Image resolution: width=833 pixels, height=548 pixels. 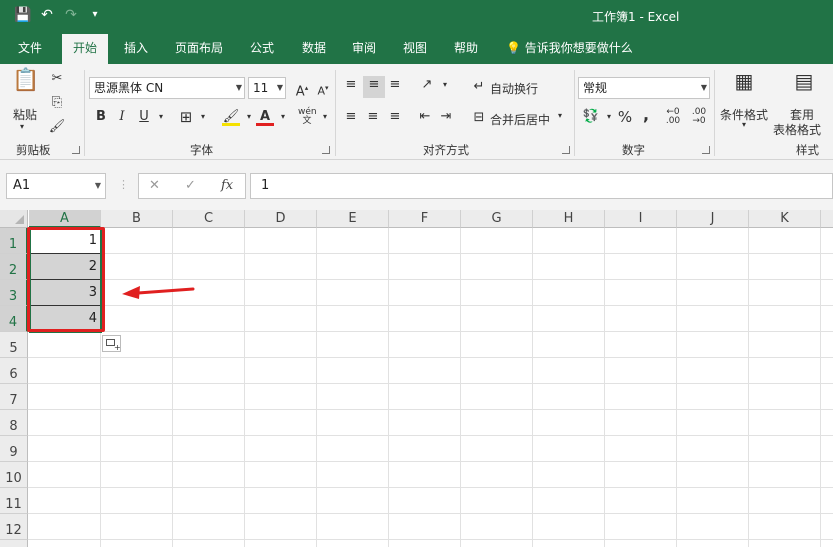 What do you see at coordinates (281, 219) in the screenshot?
I see `column-header-d: D` at bounding box center [281, 219].